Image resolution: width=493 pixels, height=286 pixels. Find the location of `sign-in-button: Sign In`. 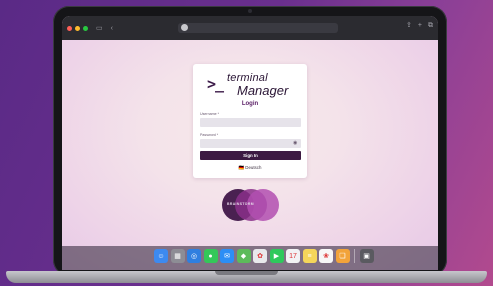

sign-in-button: Sign In is located at coordinates (250, 155).